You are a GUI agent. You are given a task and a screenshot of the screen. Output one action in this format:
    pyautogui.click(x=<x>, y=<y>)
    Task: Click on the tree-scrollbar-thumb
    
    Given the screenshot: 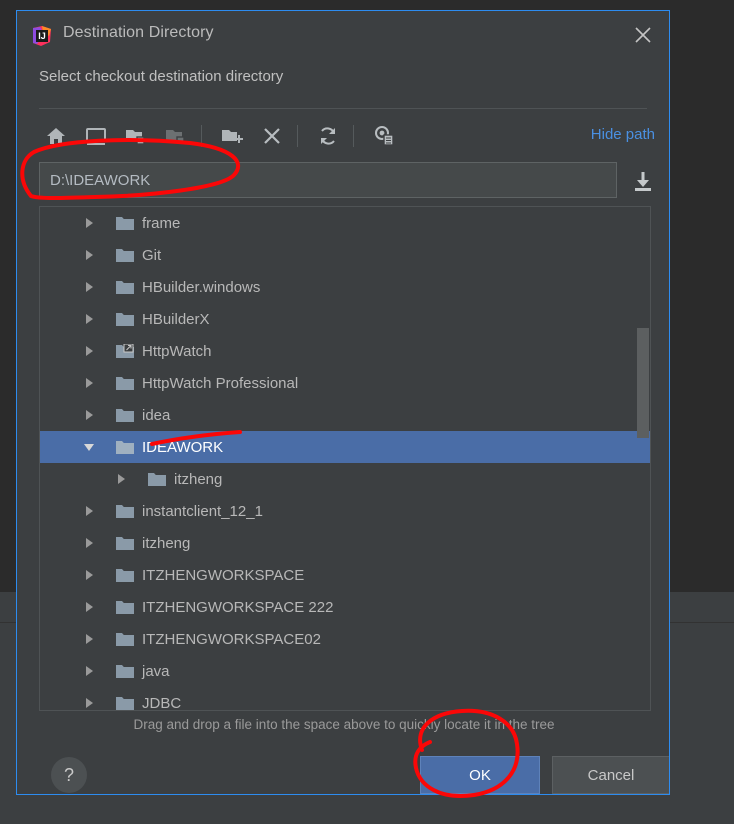 What is the action you would take?
    pyautogui.click(x=643, y=383)
    